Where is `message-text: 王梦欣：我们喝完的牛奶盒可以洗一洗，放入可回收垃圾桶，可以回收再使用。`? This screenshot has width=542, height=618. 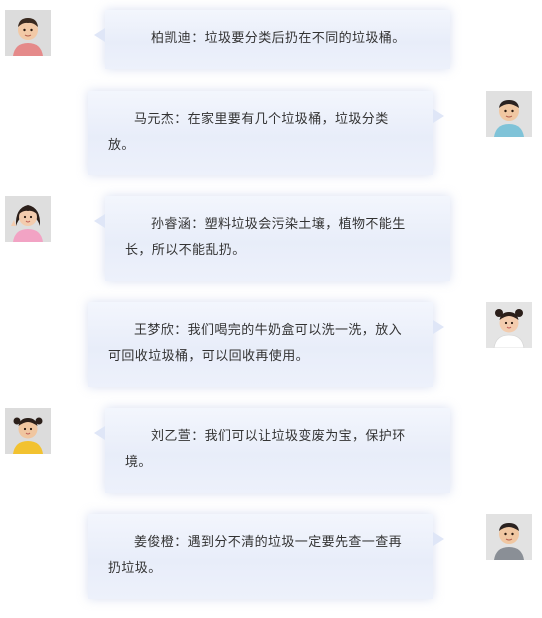 message-text: 王梦欣：我们喝完的牛奶盒可以洗一洗，放入可回收垃圾桶，可以回收再使用。 is located at coordinates (255, 343).